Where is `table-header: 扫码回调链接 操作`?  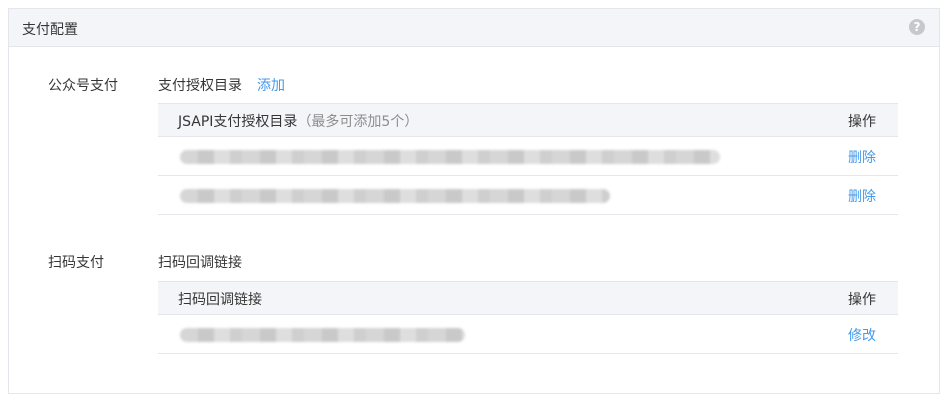
table-header: 扫码回调链接 操作 is located at coordinates (528, 298).